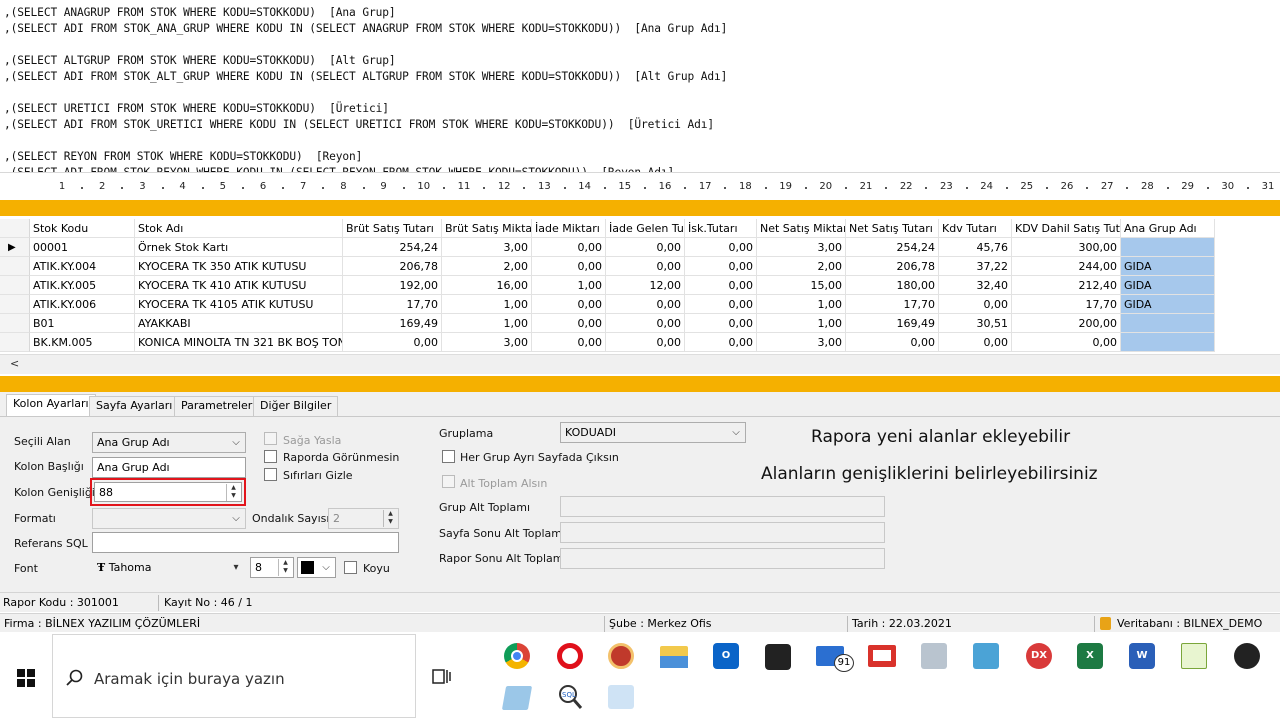  Describe the element at coordinates (487, 285) in the screenshot. I see `grid-cell: 16,00` at that location.